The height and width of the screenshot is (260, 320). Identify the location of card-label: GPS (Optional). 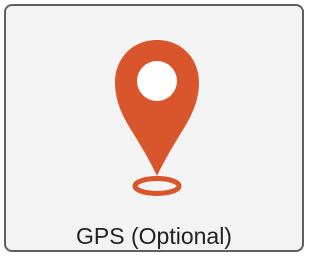
(154, 236).